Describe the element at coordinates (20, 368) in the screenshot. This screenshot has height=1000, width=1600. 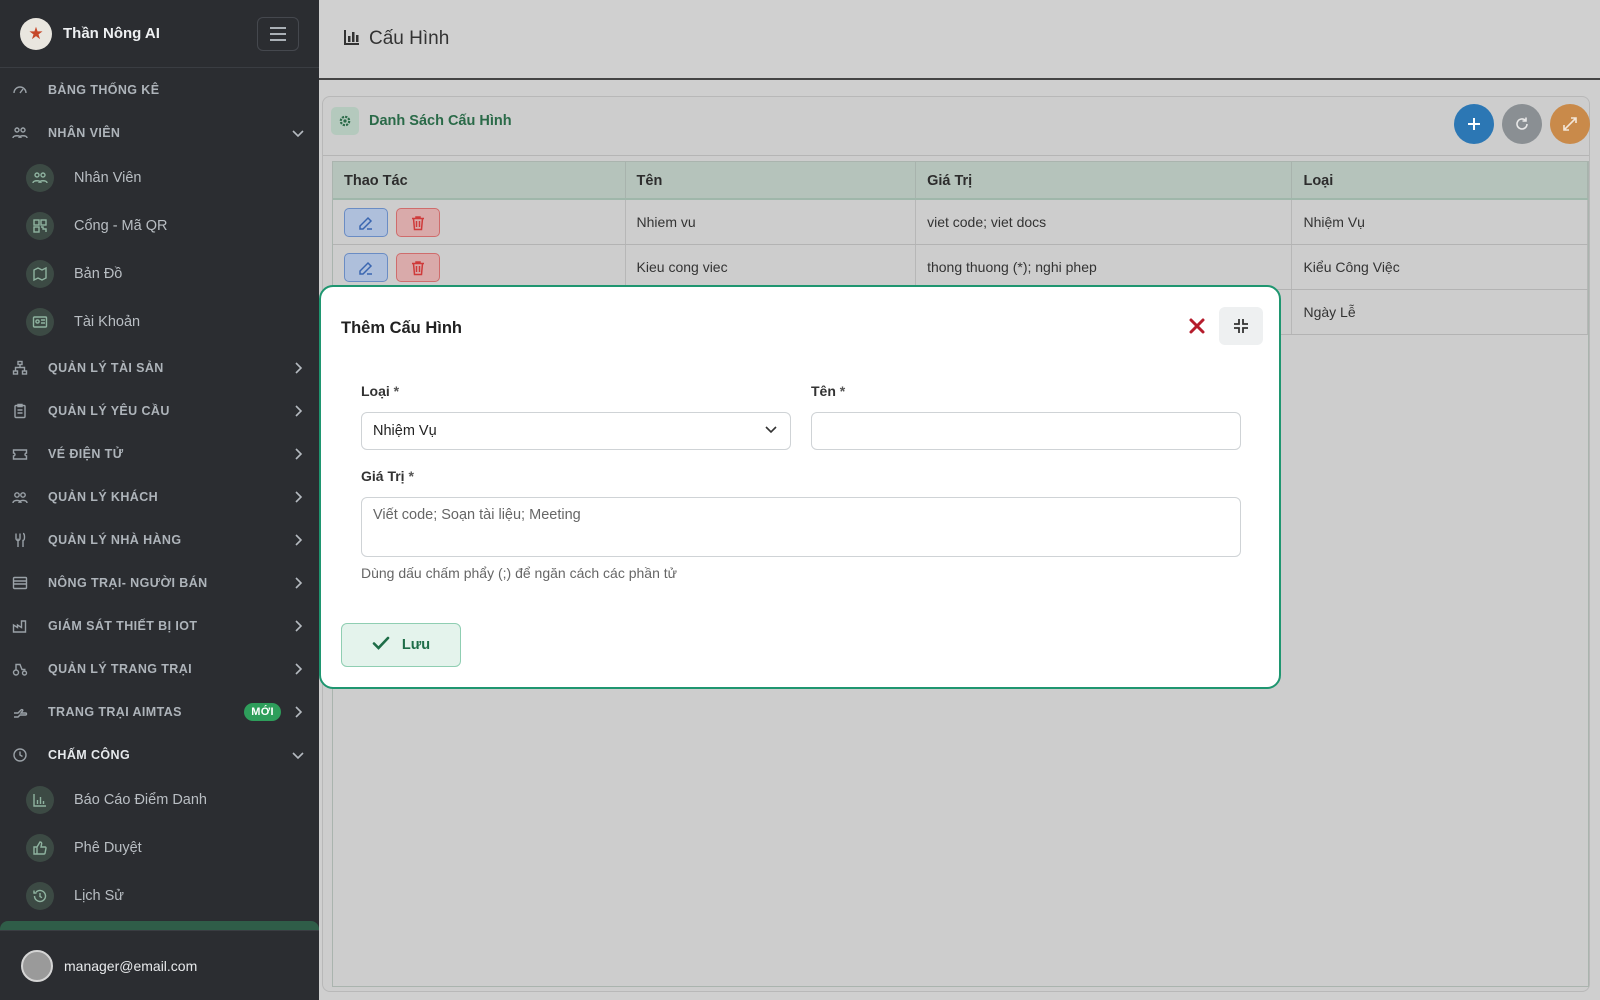
I see `hierarchy-icon` at that location.